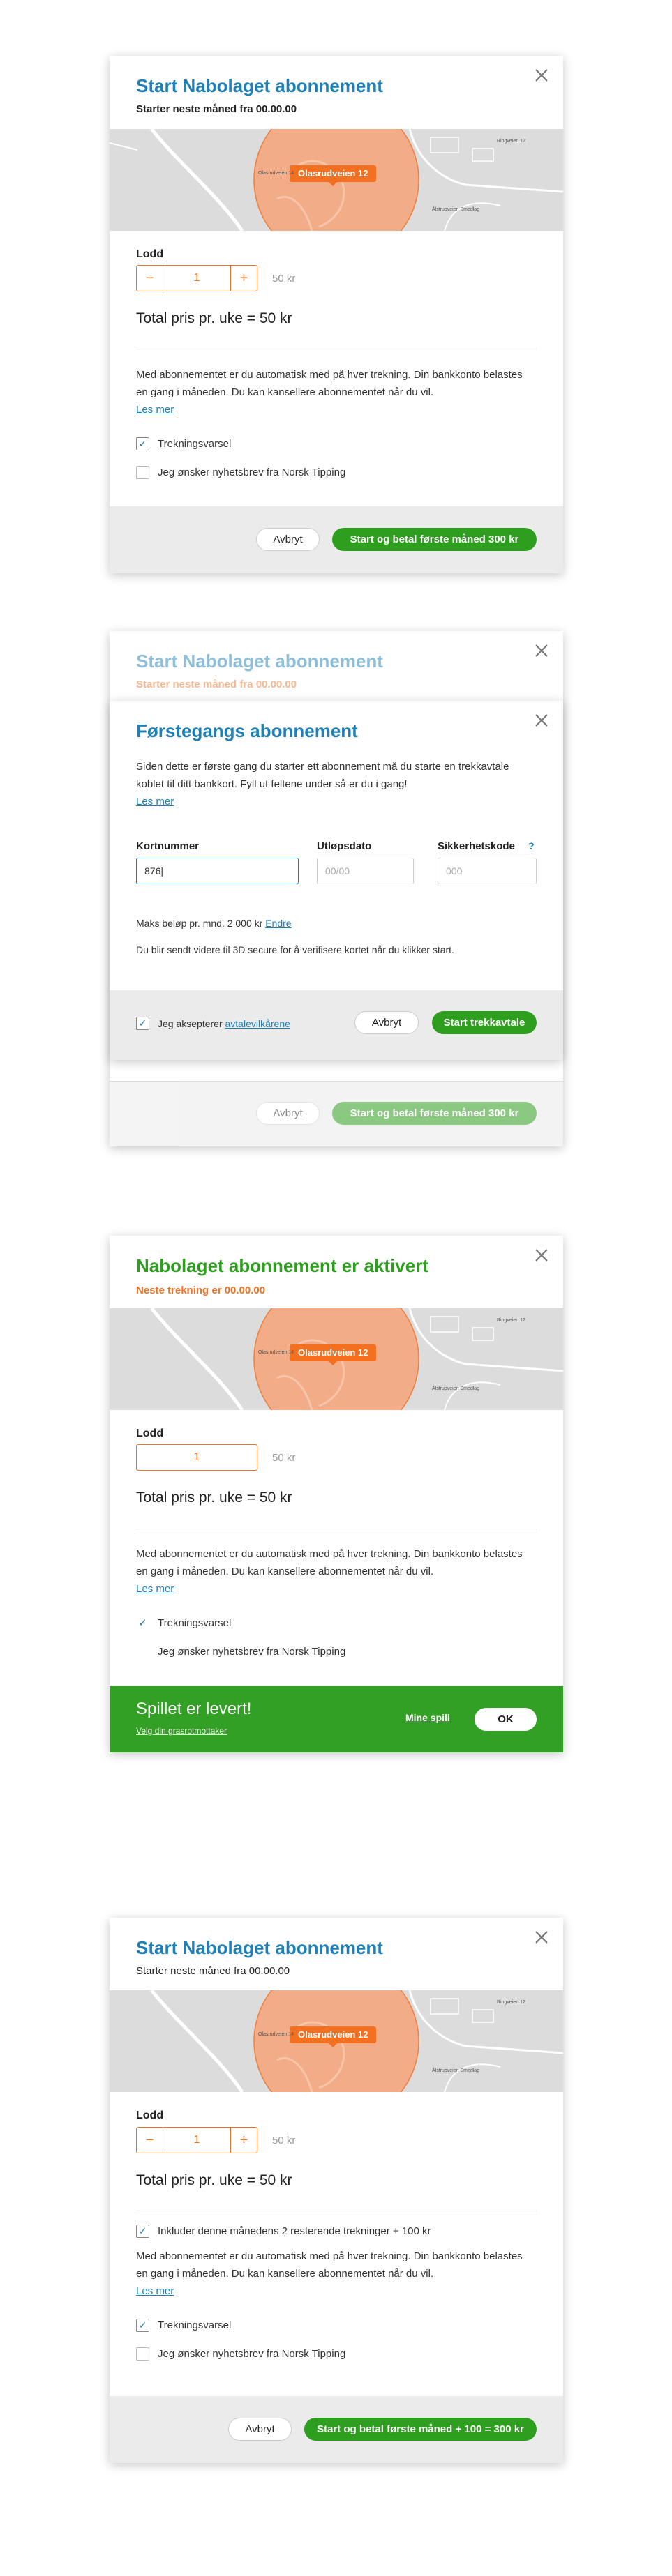 This screenshot has height=2576, width=672. I want to click on my-games-link: Mine spill, so click(427, 1717).